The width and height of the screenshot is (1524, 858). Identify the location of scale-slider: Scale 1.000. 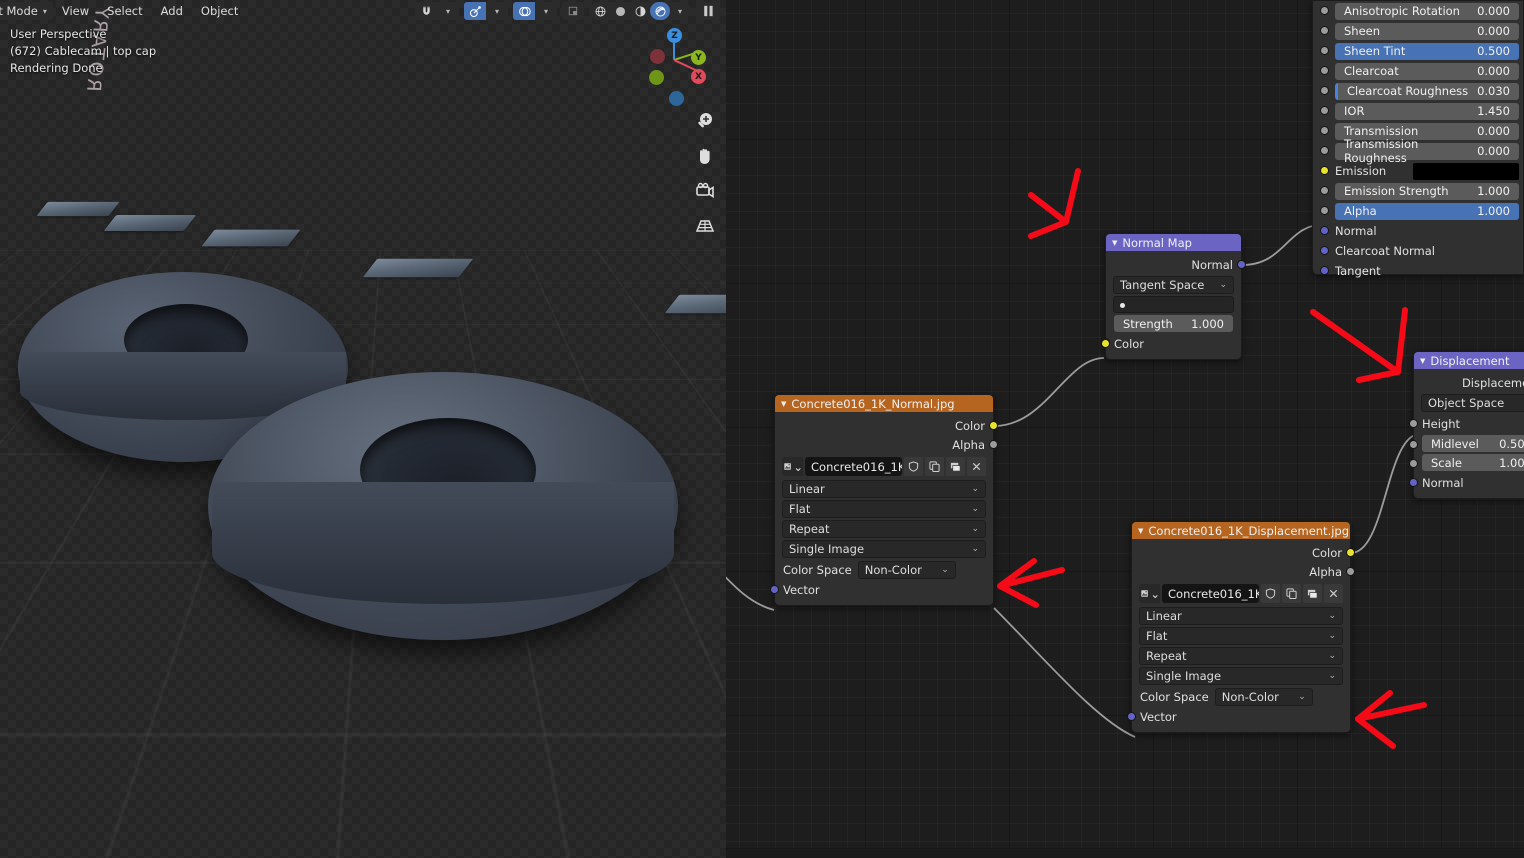
(1473, 462).